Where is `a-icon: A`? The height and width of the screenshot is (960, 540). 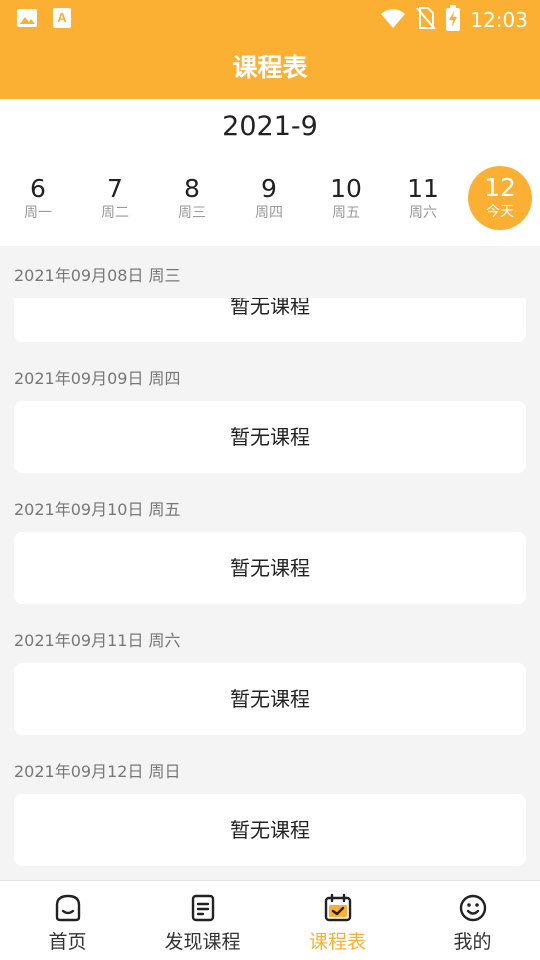
a-icon: A is located at coordinates (62, 20).